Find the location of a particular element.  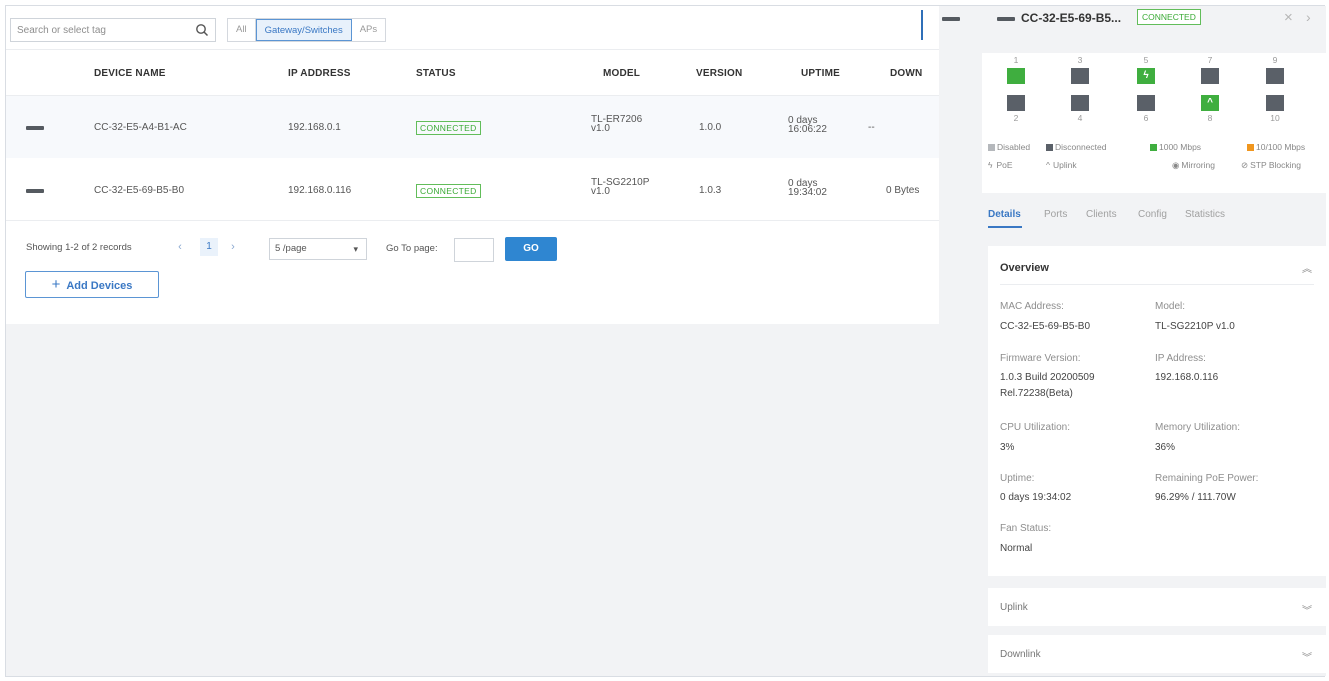

legend-label: STP Blocking is located at coordinates (1275, 165).